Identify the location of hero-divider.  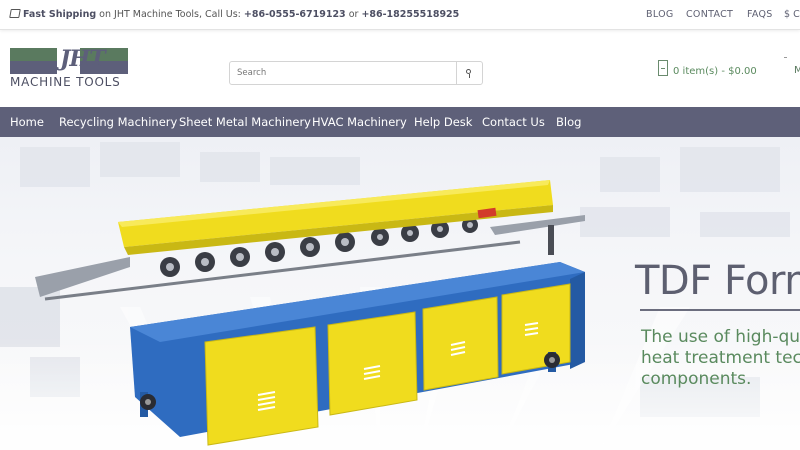
(720, 310).